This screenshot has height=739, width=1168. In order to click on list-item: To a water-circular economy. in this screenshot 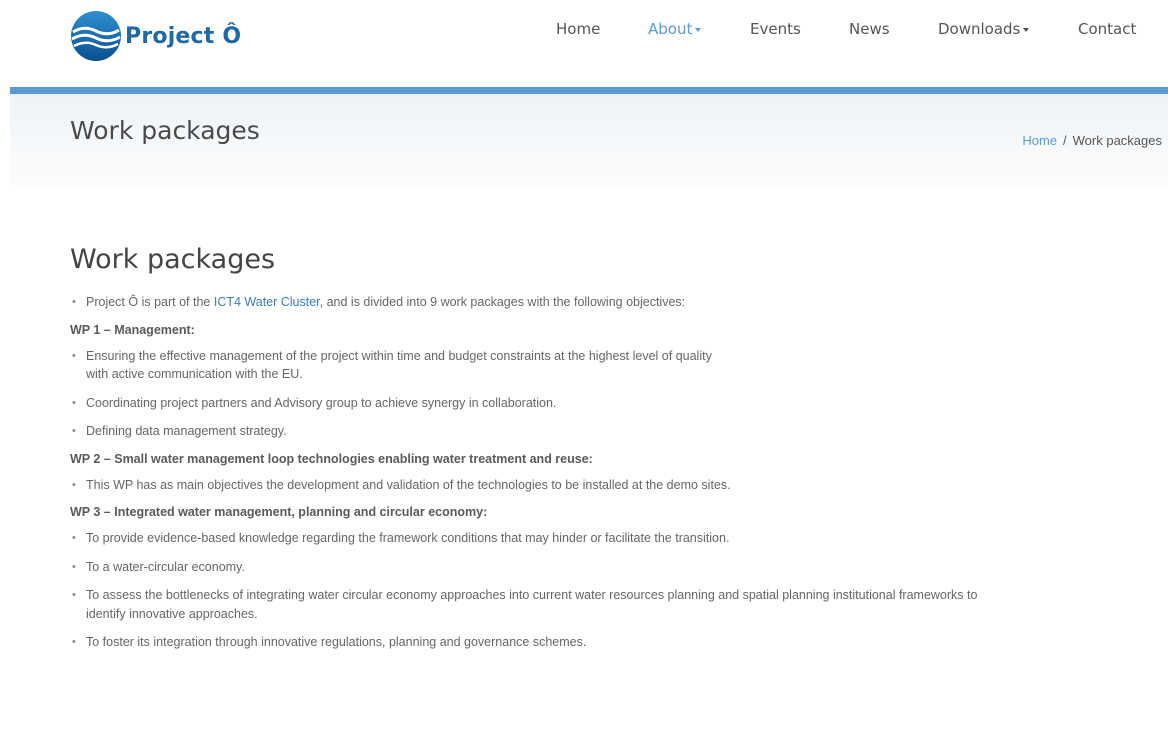, I will do `click(600, 567)`.